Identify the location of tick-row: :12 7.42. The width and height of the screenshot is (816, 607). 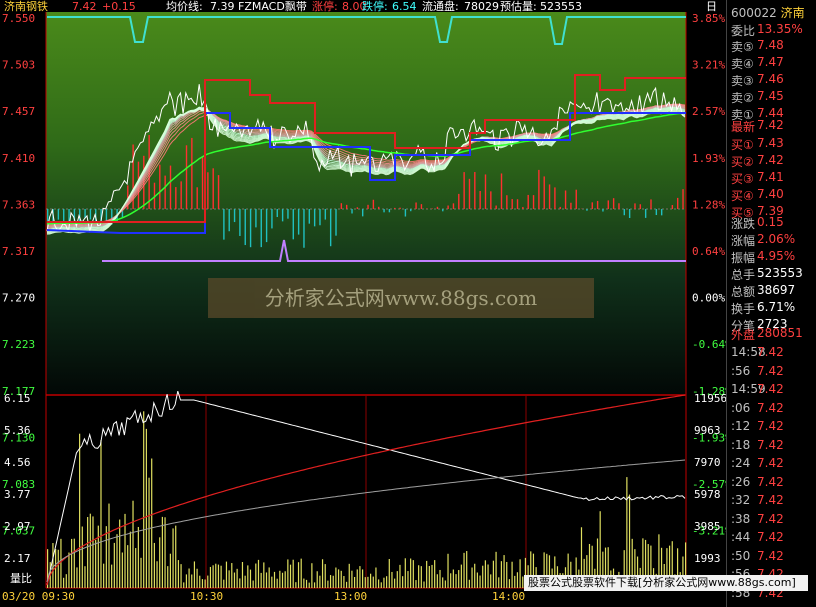
(757, 427).